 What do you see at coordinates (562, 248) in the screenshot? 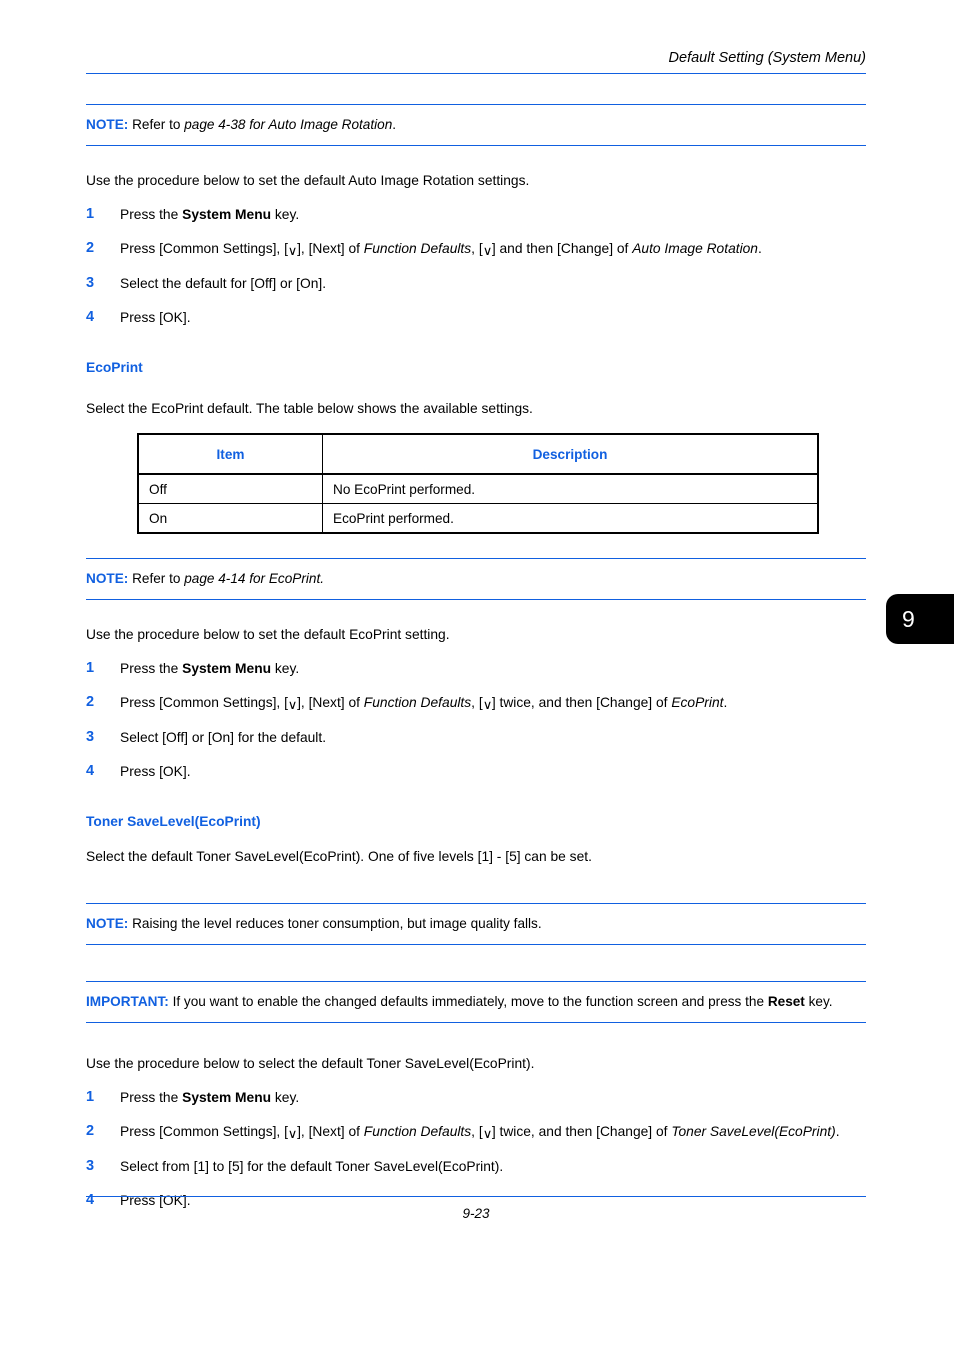
I see `step-text-part: ] and then [Change] of` at bounding box center [562, 248].